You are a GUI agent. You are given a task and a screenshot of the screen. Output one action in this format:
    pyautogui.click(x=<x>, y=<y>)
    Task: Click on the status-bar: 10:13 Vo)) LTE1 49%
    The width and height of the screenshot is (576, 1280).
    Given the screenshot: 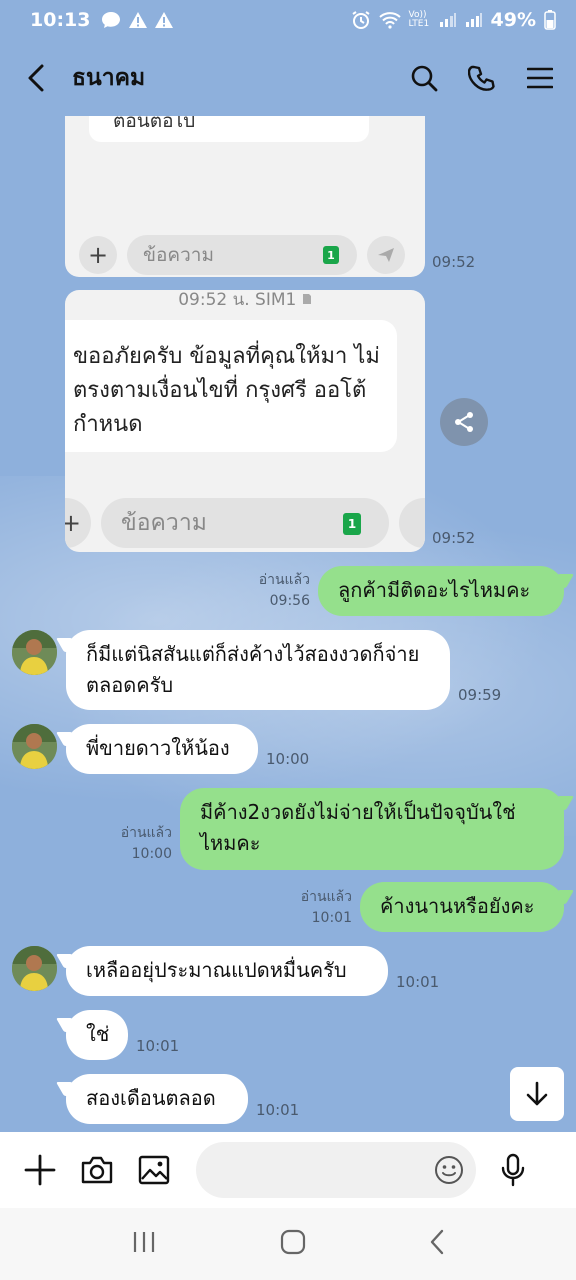 What is the action you would take?
    pyautogui.click(x=288, y=20)
    